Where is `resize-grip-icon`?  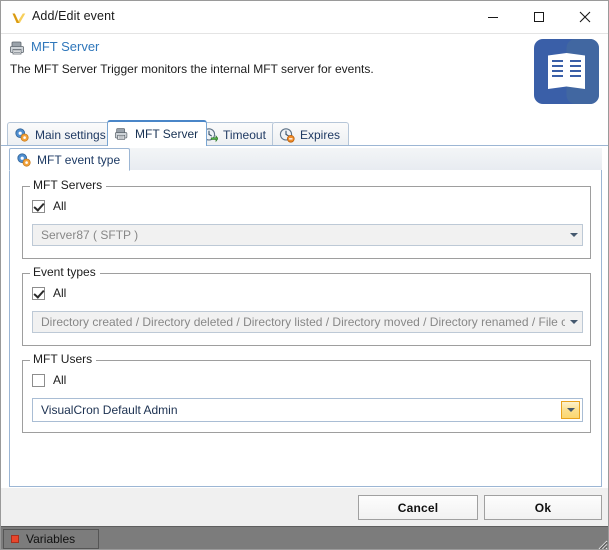
resize-grip-icon is located at coordinates (601, 542).